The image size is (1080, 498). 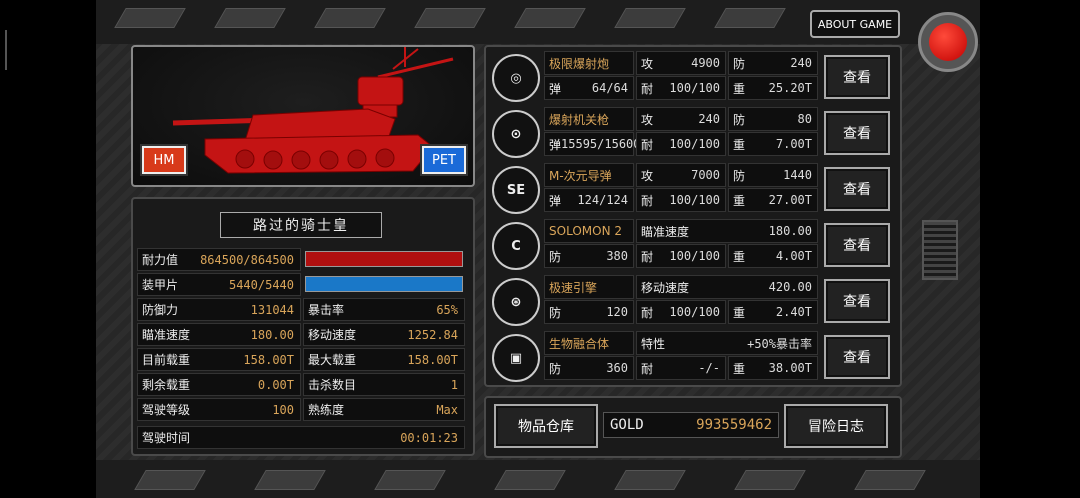 I want to click on equipment-name-label: 极限爆射炮, so click(x=579, y=63).